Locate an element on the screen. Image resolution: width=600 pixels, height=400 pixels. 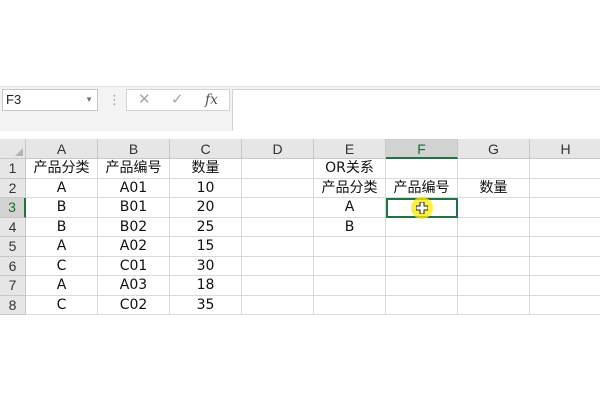
cell-b8: C02 is located at coordinates (134, 305).